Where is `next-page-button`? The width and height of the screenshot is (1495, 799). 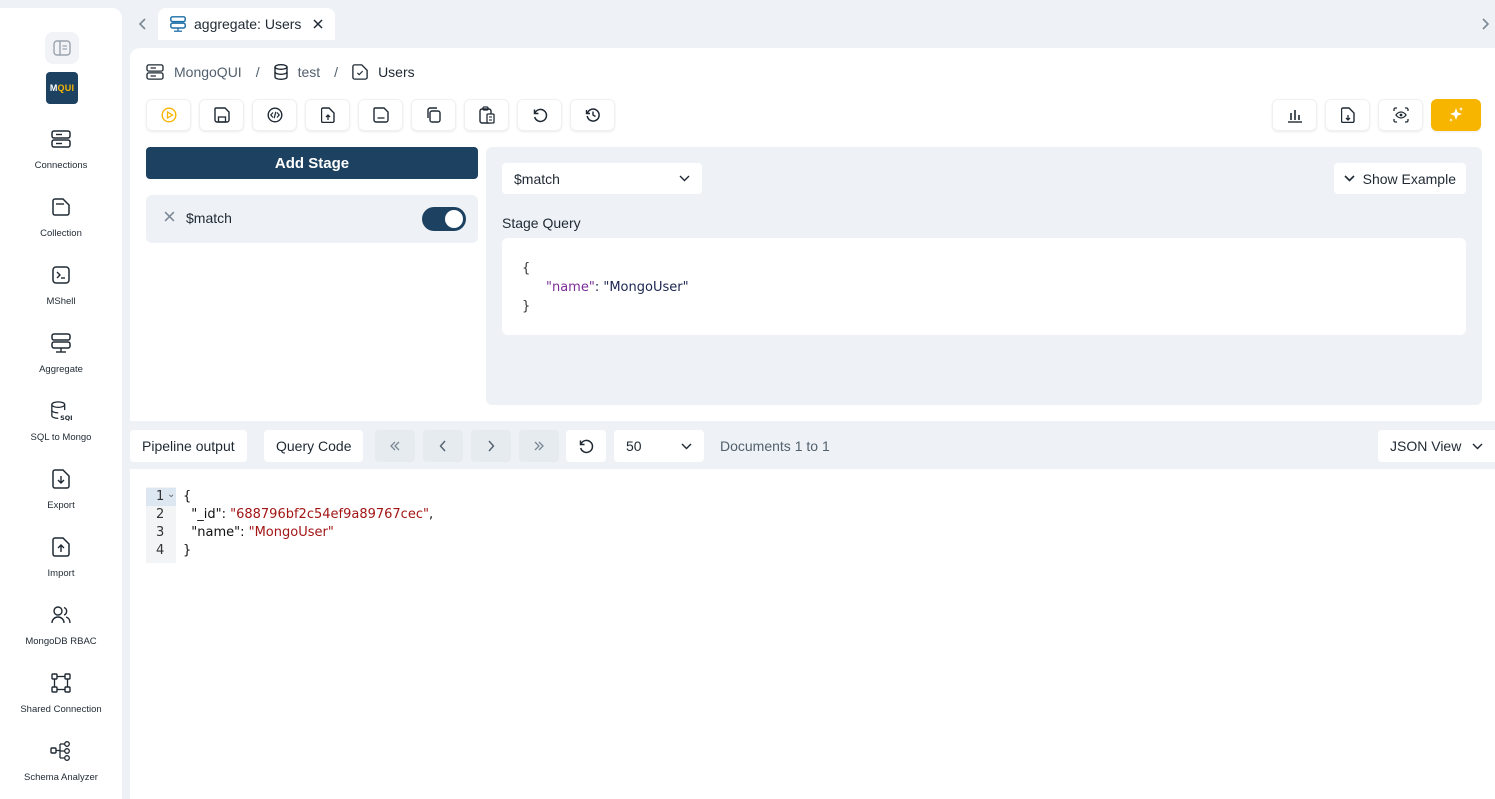 next-page-button is located at coordinates (491, 446).